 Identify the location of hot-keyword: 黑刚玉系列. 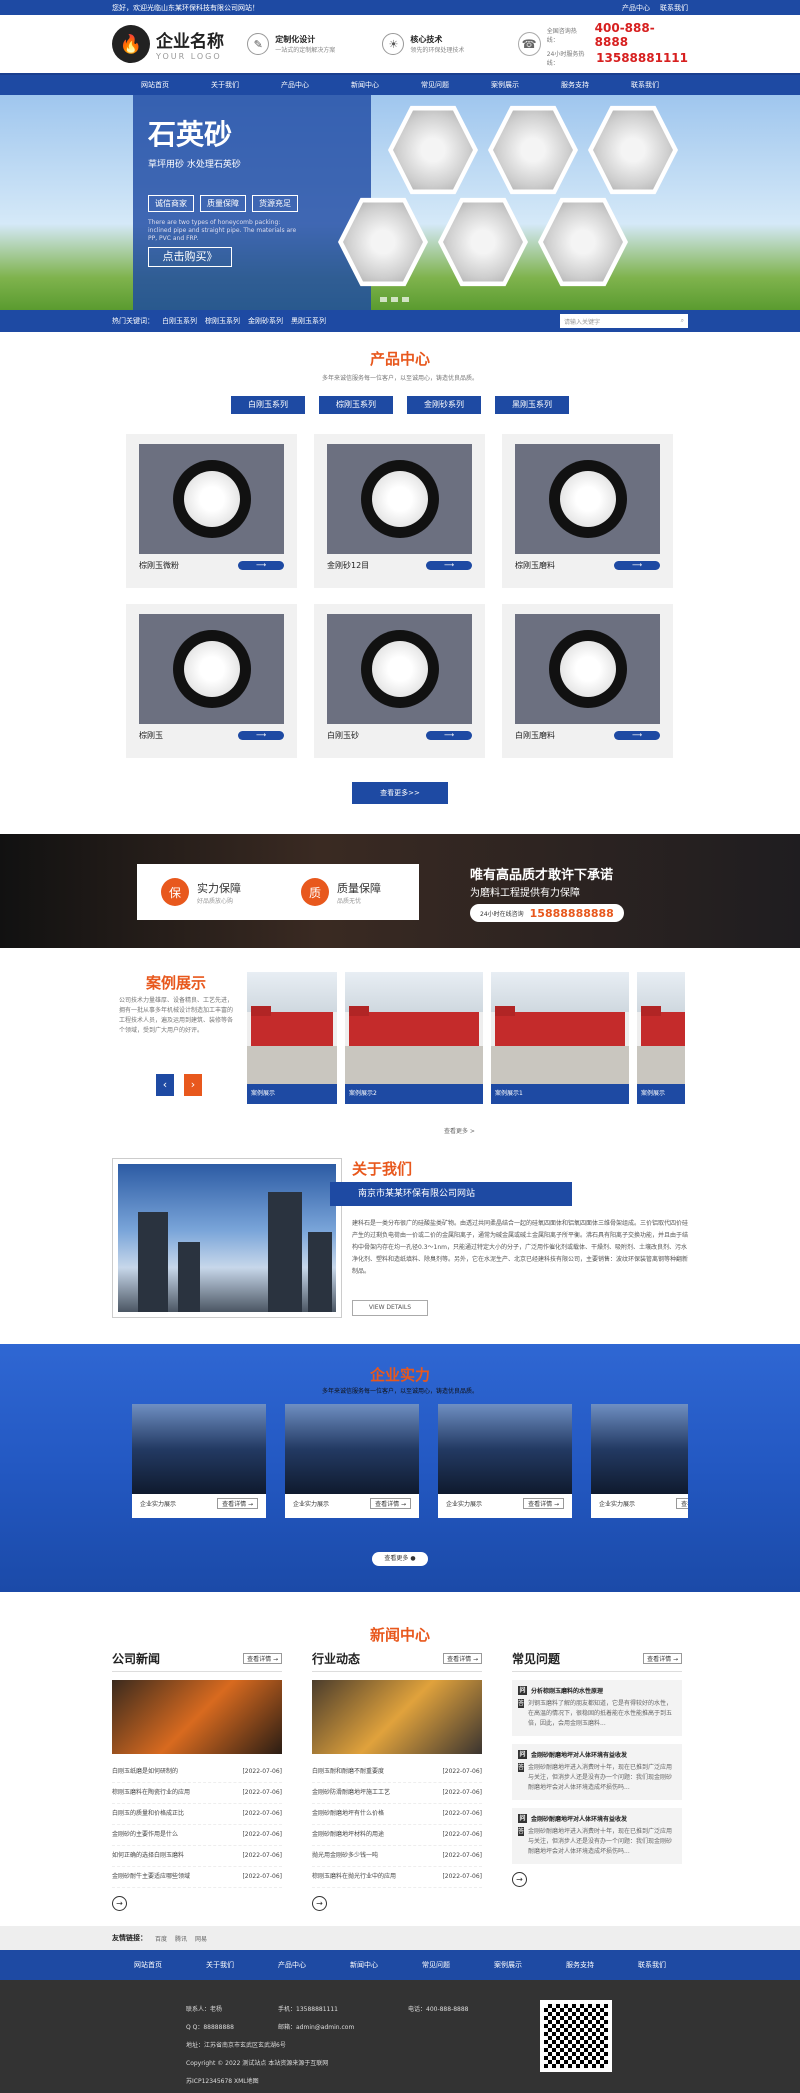
(308, 321).